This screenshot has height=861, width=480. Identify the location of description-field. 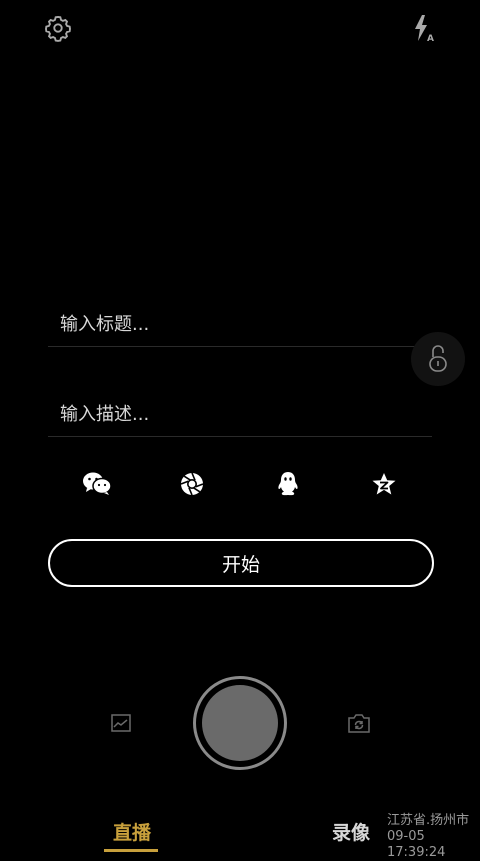
(240, 414).